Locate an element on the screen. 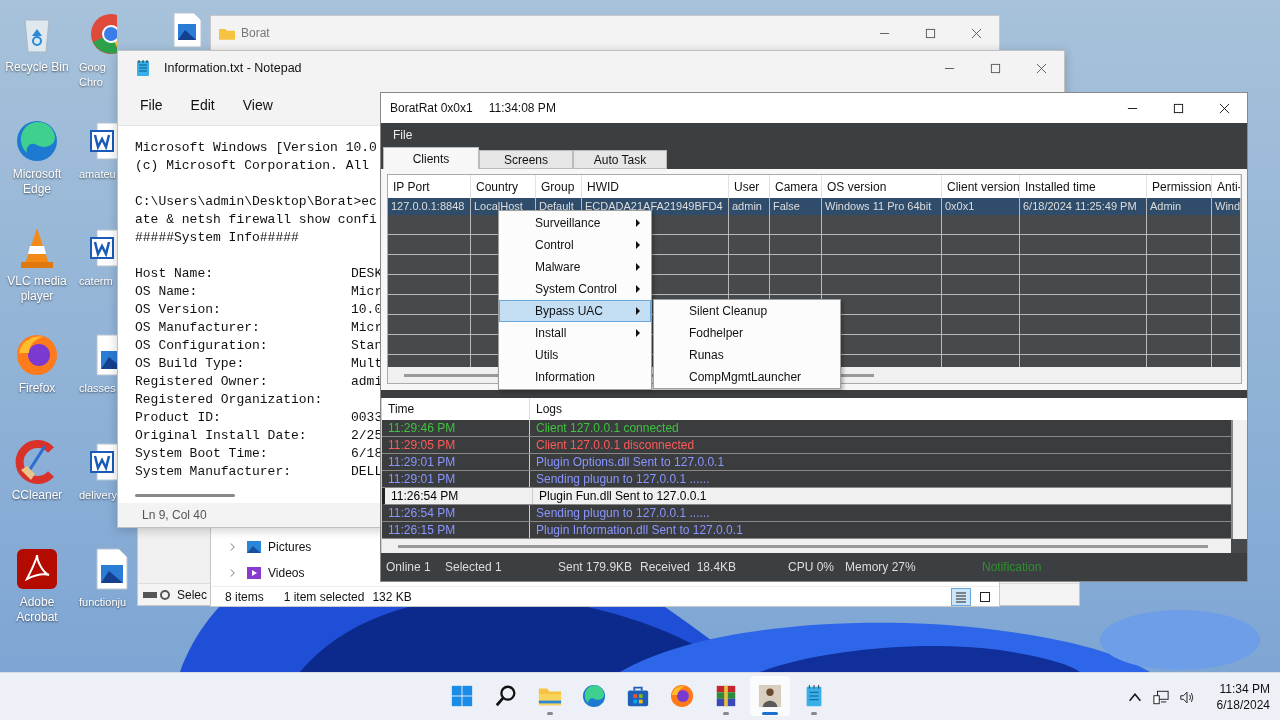 The image size is (1280, 720). status-text: Selected 1 is located at coordinates (474, 567).